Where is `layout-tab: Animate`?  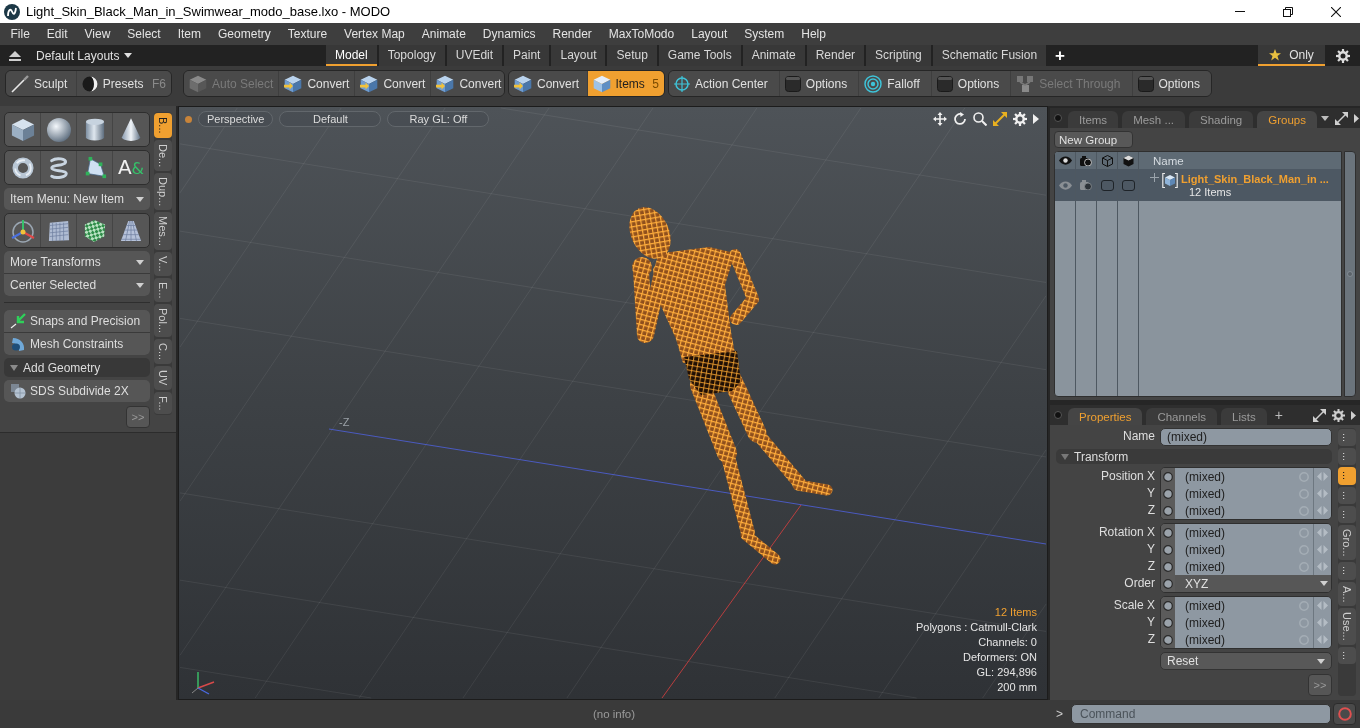
layout-tab: Animate is located at coordinates (773, 55).